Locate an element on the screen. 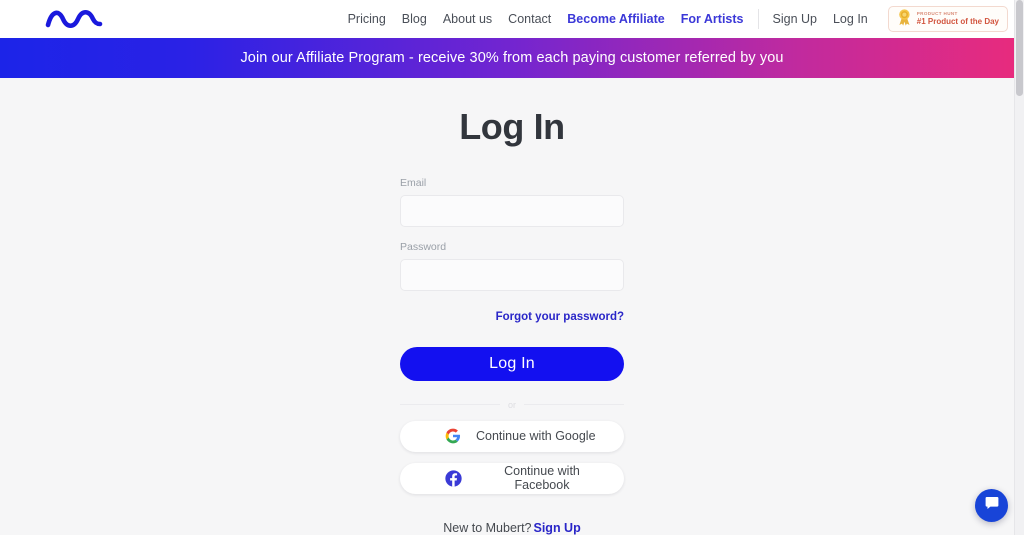 This screenshot has height=535, width=1024. email-field-group: Email is located at coordinates (512, 202).